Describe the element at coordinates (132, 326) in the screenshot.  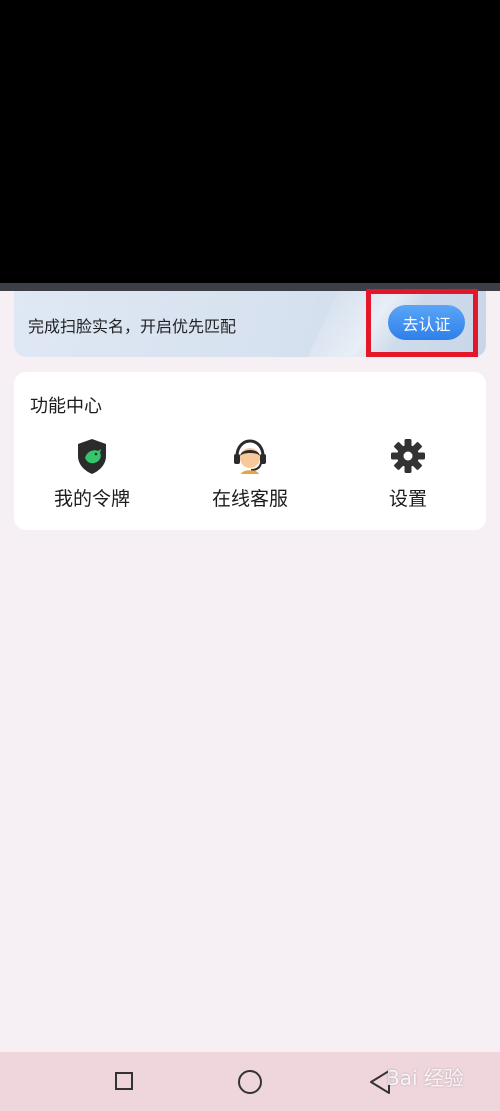
I see `banner-text: 完成扫脸实名，开启优先匹配` at that location.